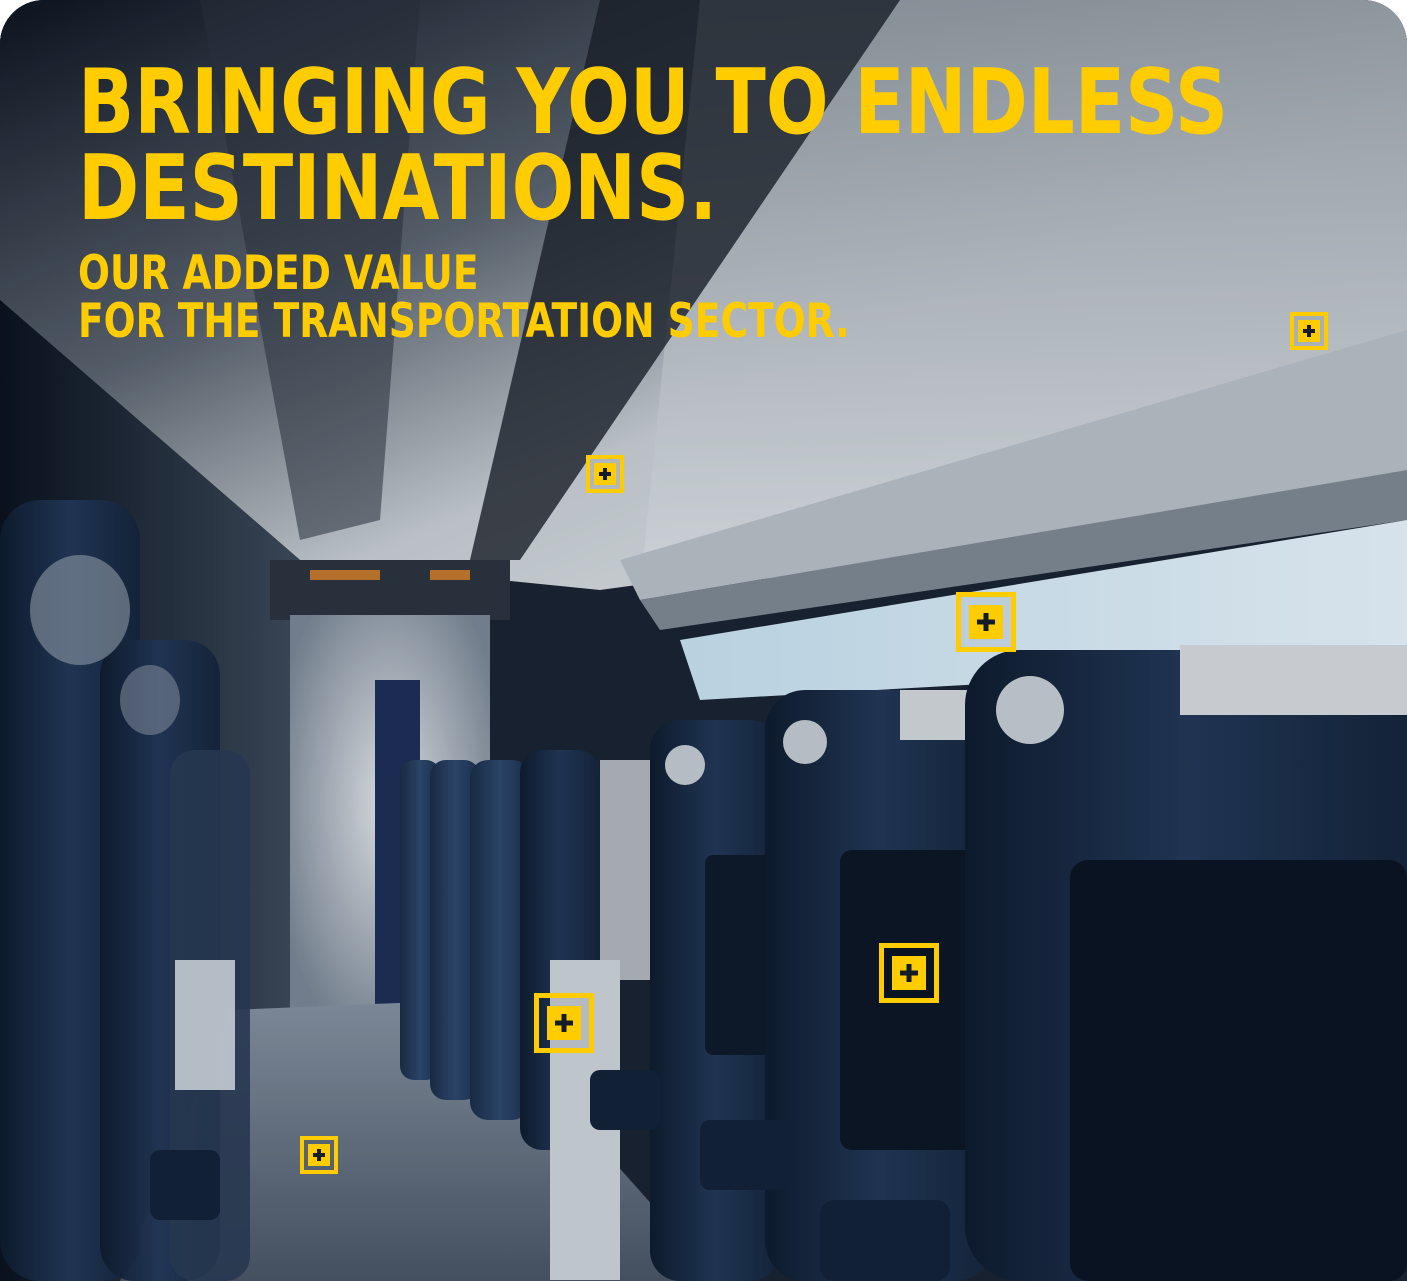 Image resolution: width=1407 pixels, height=1281 pixels. I want to click on hotspot-luggage-rack, so click(986, 622).